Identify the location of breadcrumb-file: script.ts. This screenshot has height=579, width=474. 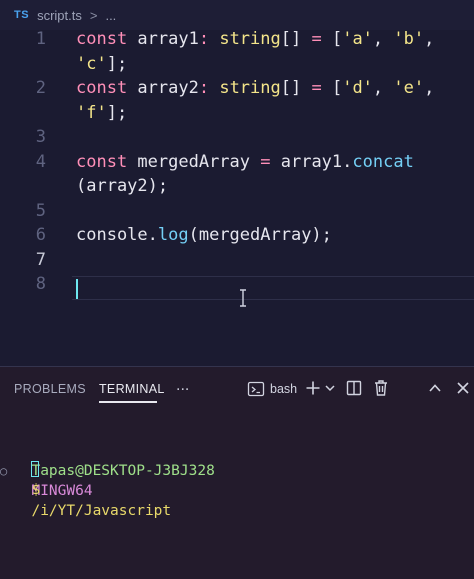
(59, 15).